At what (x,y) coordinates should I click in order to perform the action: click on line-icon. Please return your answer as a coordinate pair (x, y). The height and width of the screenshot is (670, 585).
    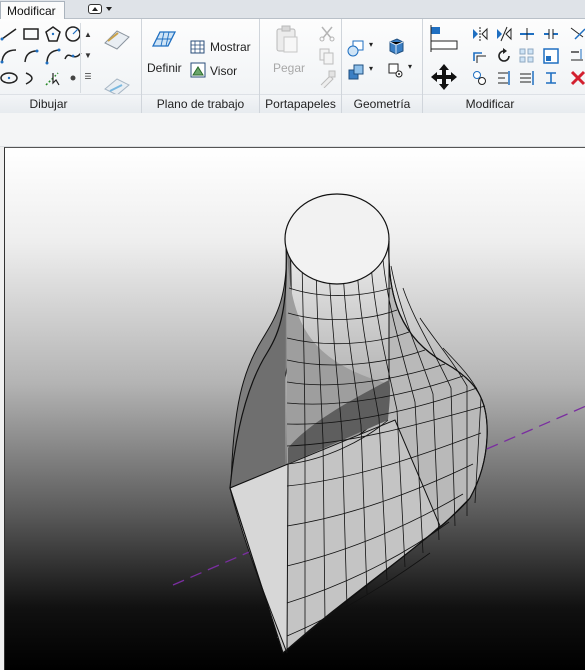
    Looking at the image, I should click on (9, 34).